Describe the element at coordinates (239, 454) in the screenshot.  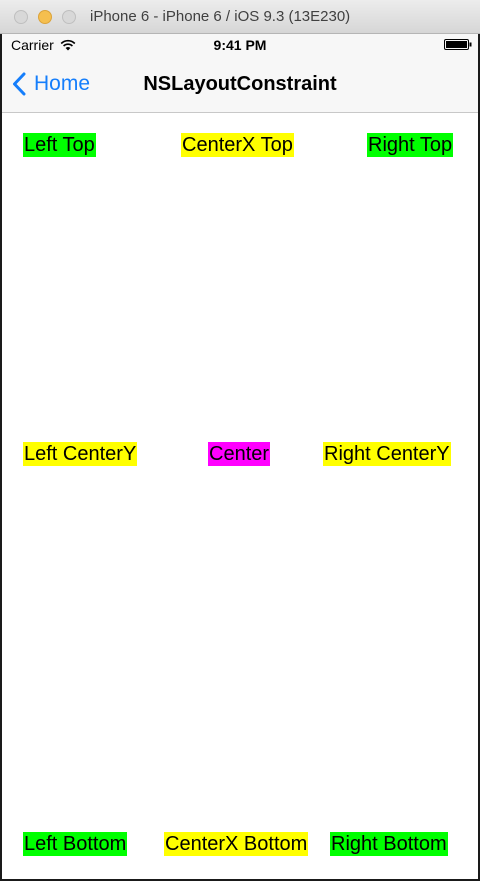
I see `label-center: Center` at that location.